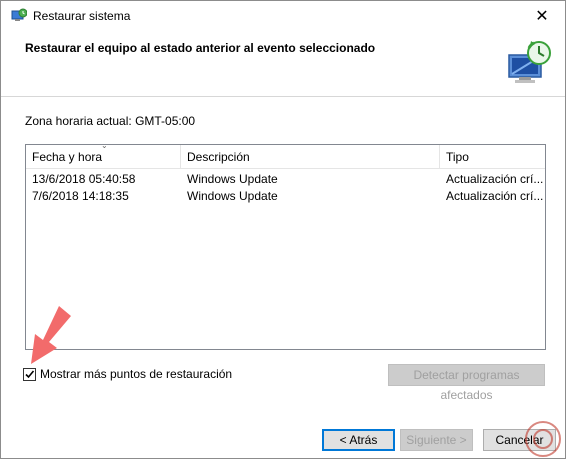 This screenshot has height=459, width=566. Describe the element at coordinates (67, 157) in the screenshot. I see `column-label: Fecha y hora` at that location.